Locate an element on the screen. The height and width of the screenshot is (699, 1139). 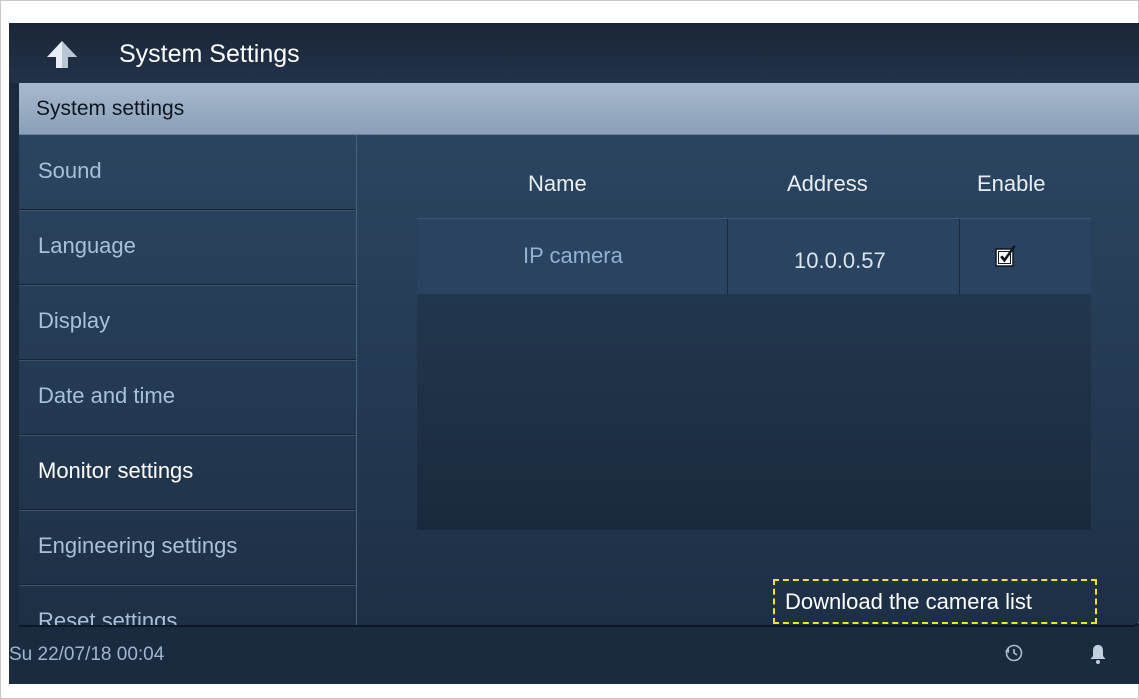
status-bar: Su 22/07/18 00:04 is located at coordinates (574, 655).